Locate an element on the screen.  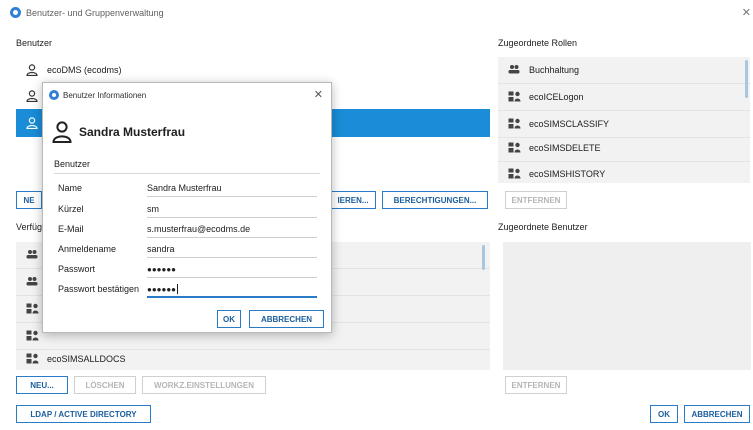
cancel-button: ABBRECHEN is located at coordinates (717, 414).